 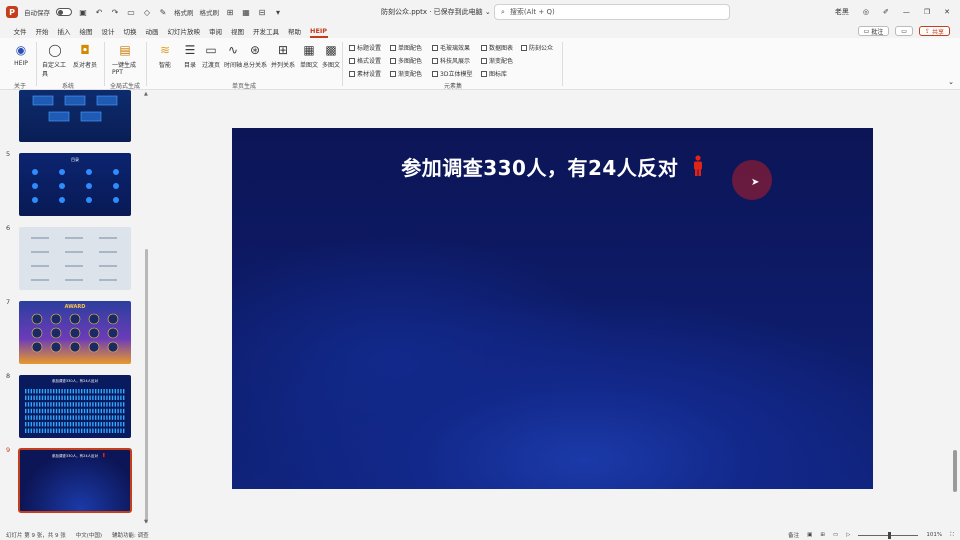 What do you see at coordinates (904, 31) in the screenshot?
I see `present-button: ▭` at bounding box center [904, 31].